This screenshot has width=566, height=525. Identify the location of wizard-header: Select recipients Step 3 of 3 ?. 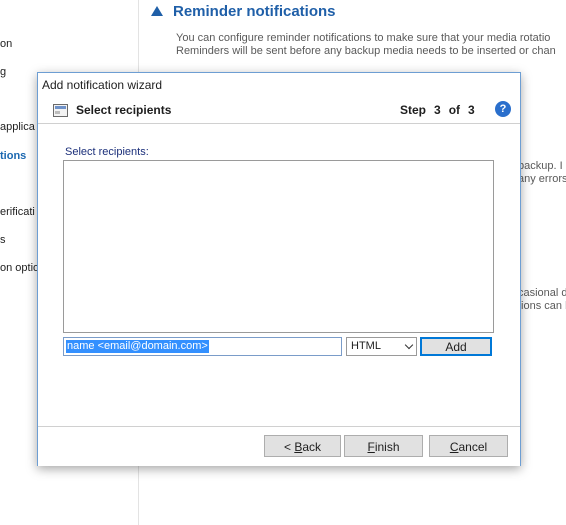
(279, 110).